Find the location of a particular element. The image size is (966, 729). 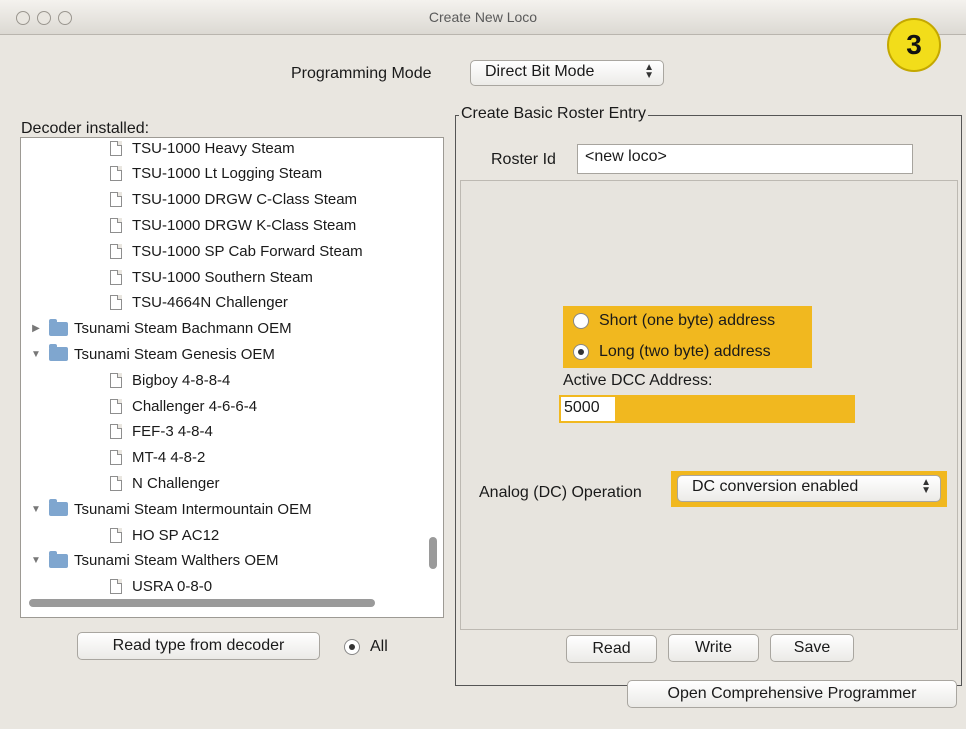

read-type-from-decoder-button: Read type from decoder is located at coordinates (198, 646).